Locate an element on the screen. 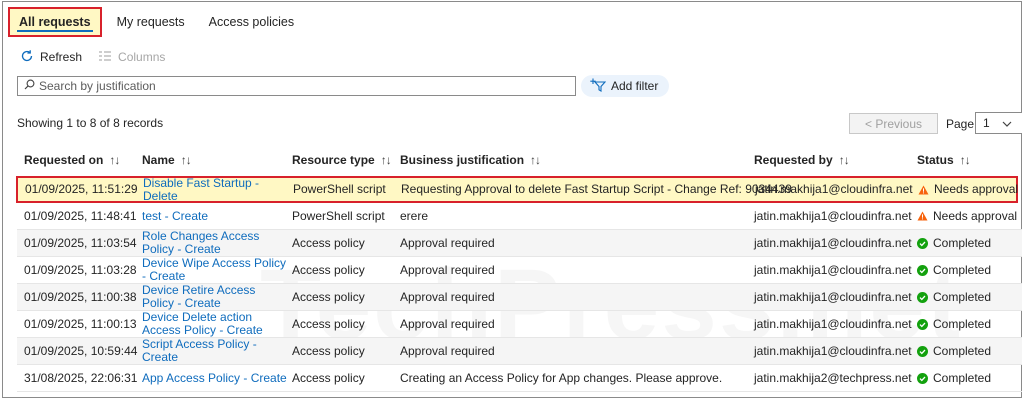  column-header-name: Name ↑↓ is located at coordinates (167, 160).